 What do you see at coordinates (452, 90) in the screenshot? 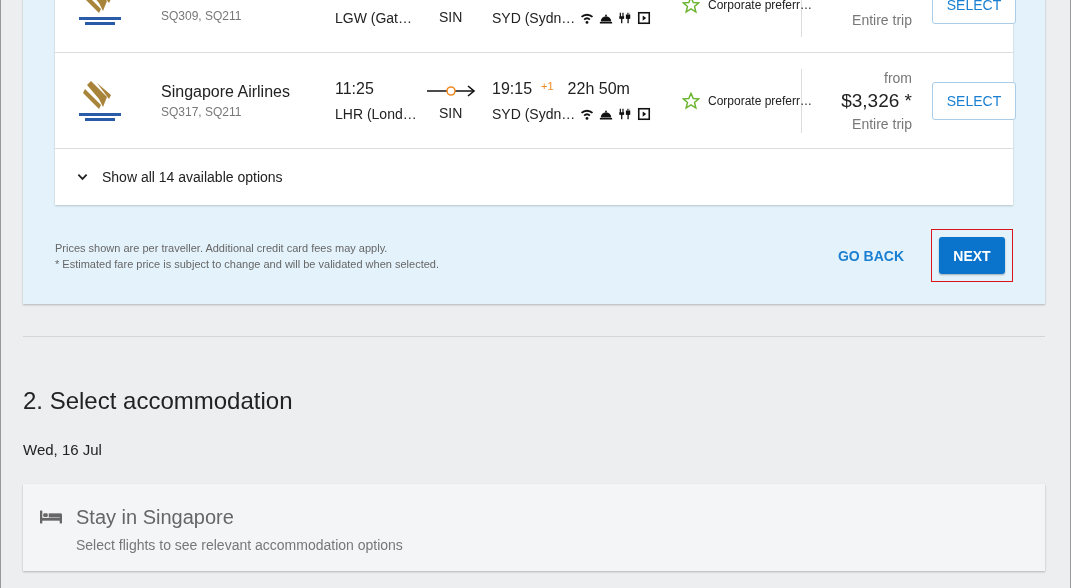
I see `route-arrow-icon` at bounding box center [452, 90].